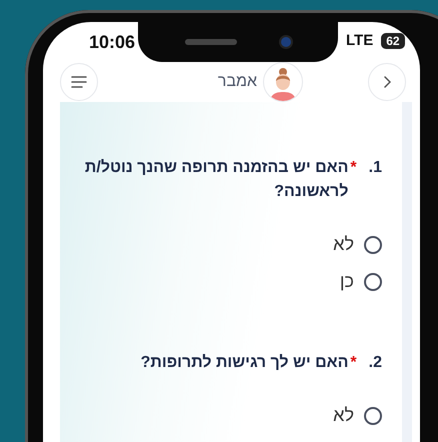 The image size is (438, 442). Describe the element at coordinates (244, 363) in the screenshot. I see `question-text: האם יש לך רגישות לתרופות?` at that location.